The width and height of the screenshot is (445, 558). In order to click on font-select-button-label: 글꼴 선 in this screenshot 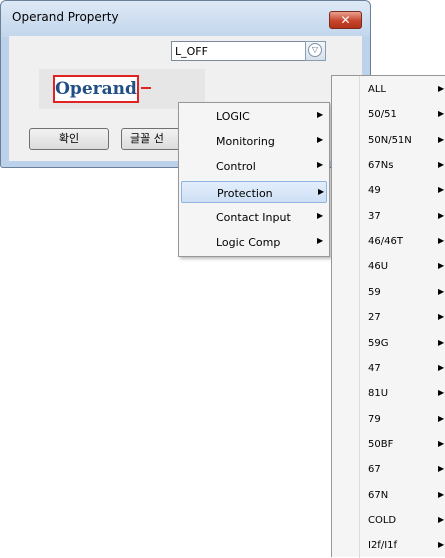, I will do `click(147, 138)`.